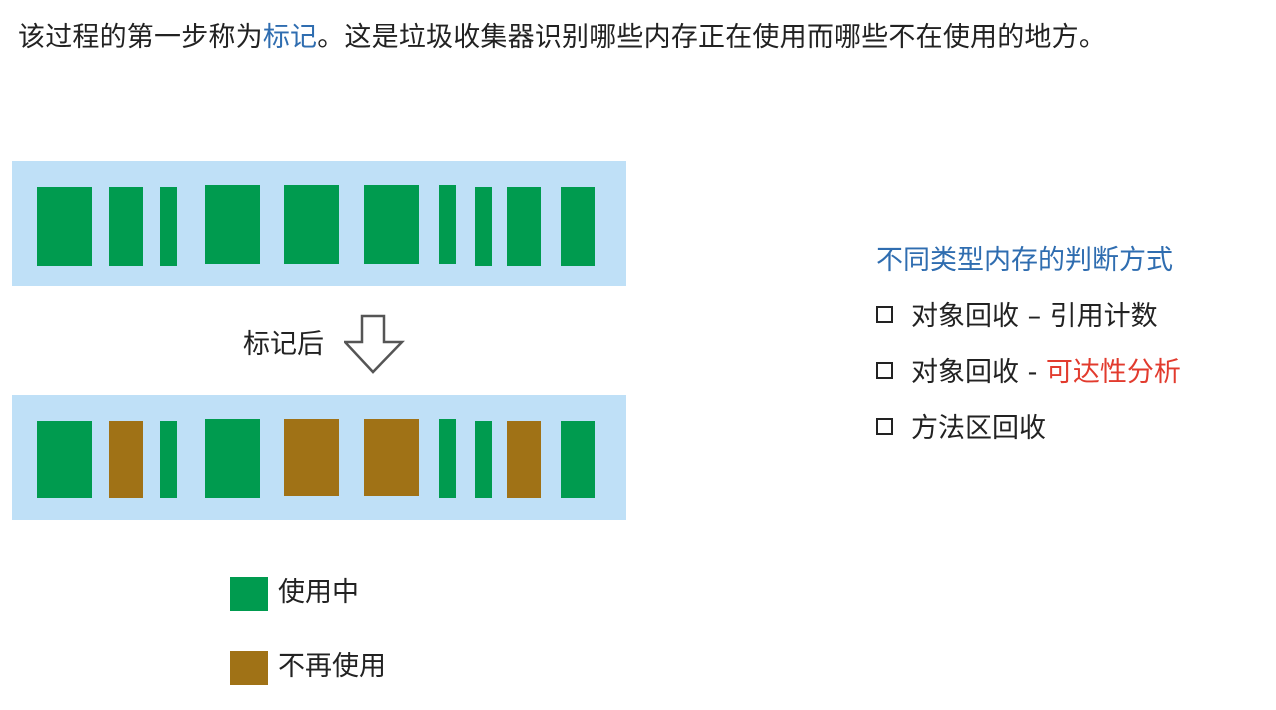 Image resolution: width=1276 pixels, height=710 pixels. I want to click on legend-swatch-not-used, so click(249, 668).